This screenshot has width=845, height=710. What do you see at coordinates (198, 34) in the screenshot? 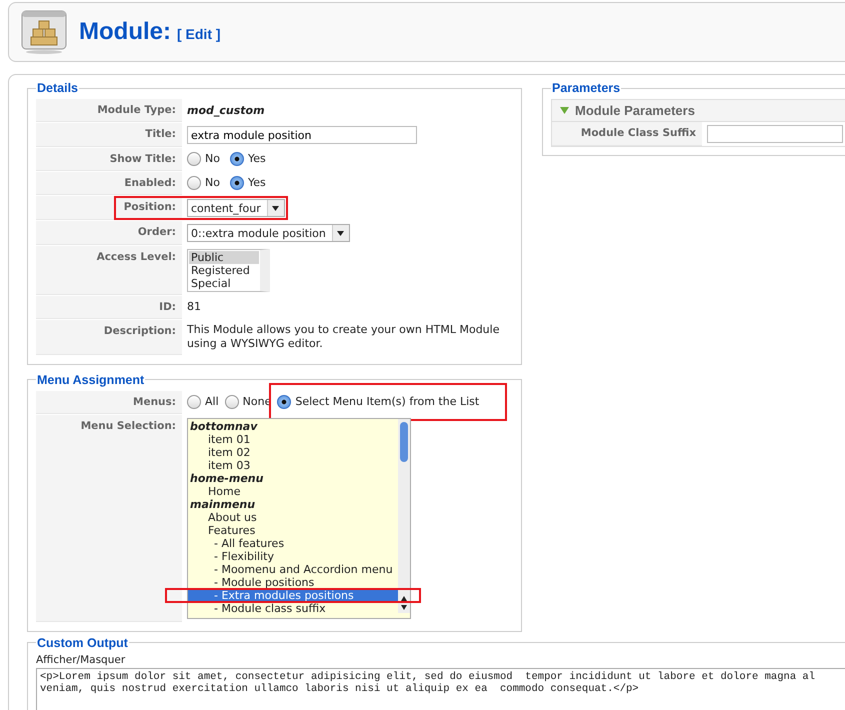
I see `page-subtitle: [ Edit ]` at bounding box center [198, 34].